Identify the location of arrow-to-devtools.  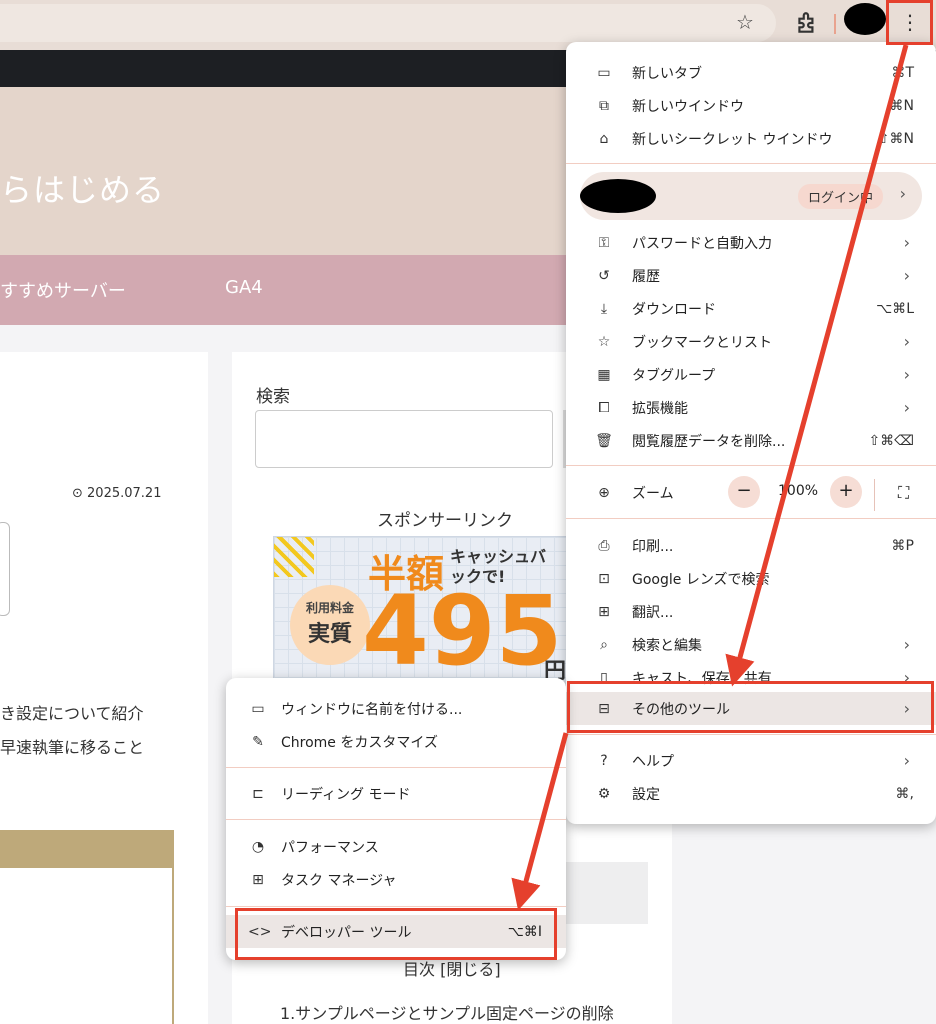
(540, 821).